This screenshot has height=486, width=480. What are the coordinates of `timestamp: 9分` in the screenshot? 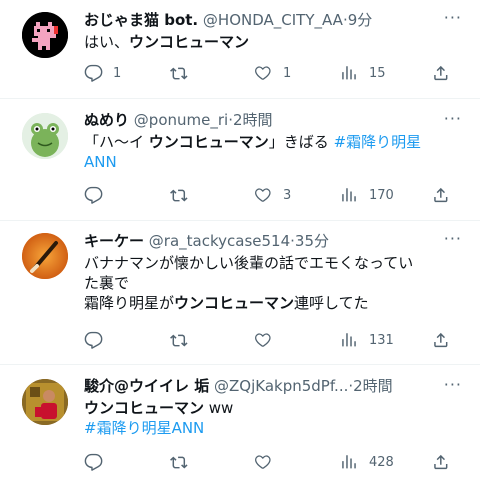 It's located at (360, 20).